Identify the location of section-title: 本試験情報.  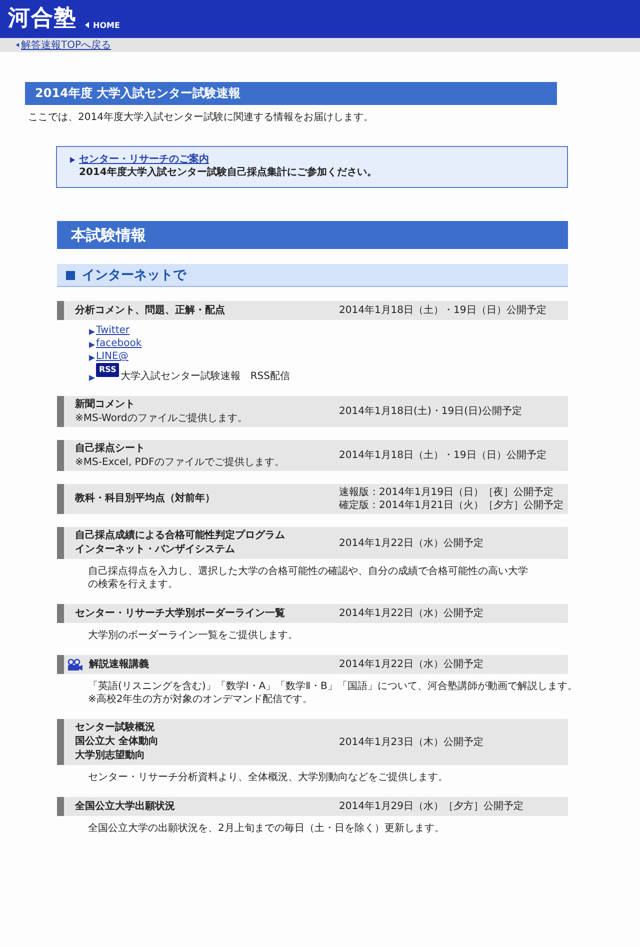
(312, 235).